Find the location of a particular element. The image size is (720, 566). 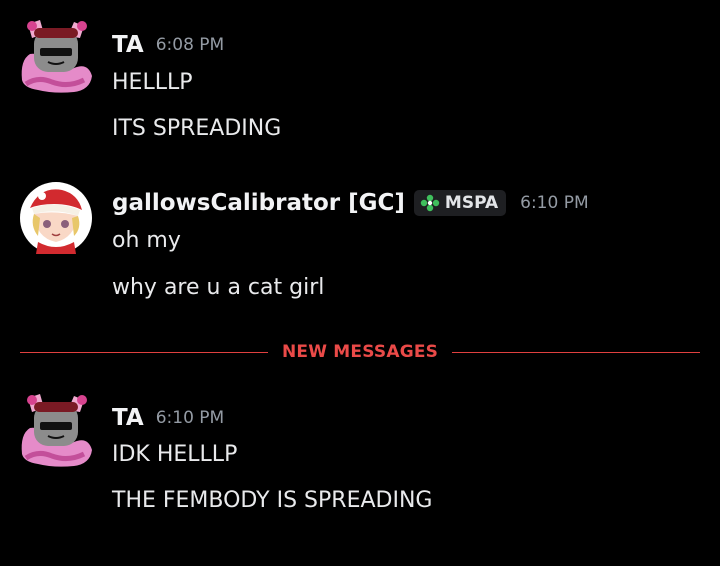

message-text: HELLLP is located at coordinates (152, 82).